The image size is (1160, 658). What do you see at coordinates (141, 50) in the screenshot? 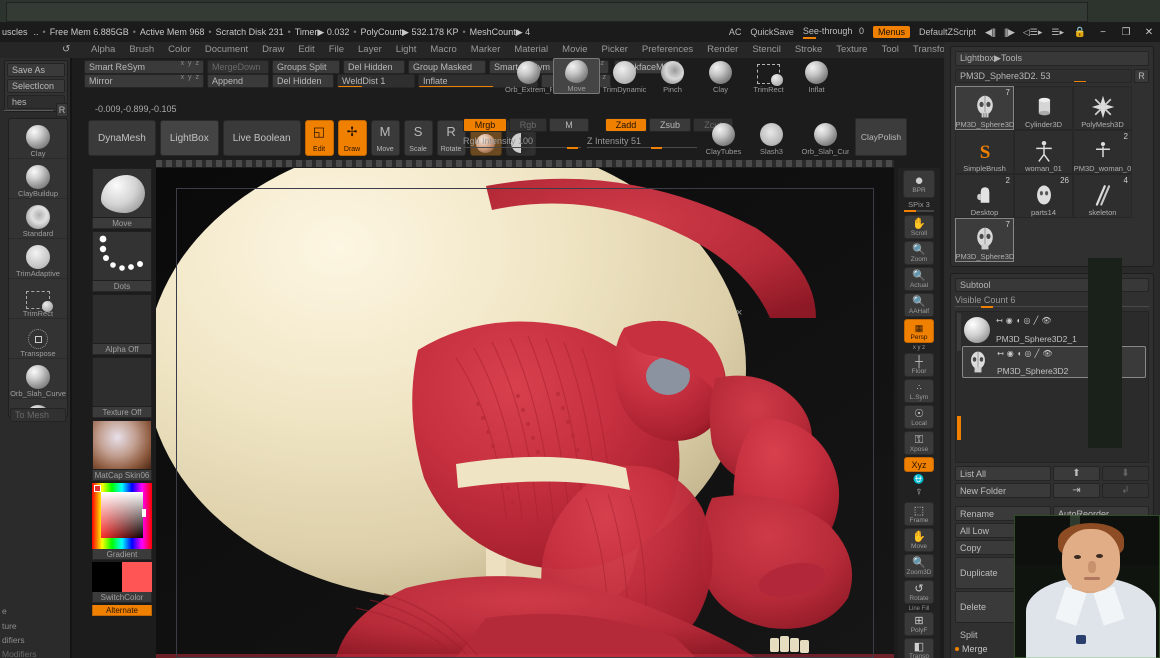
I see `menu-item-brush: Brush` at bounding box center [141, 50].